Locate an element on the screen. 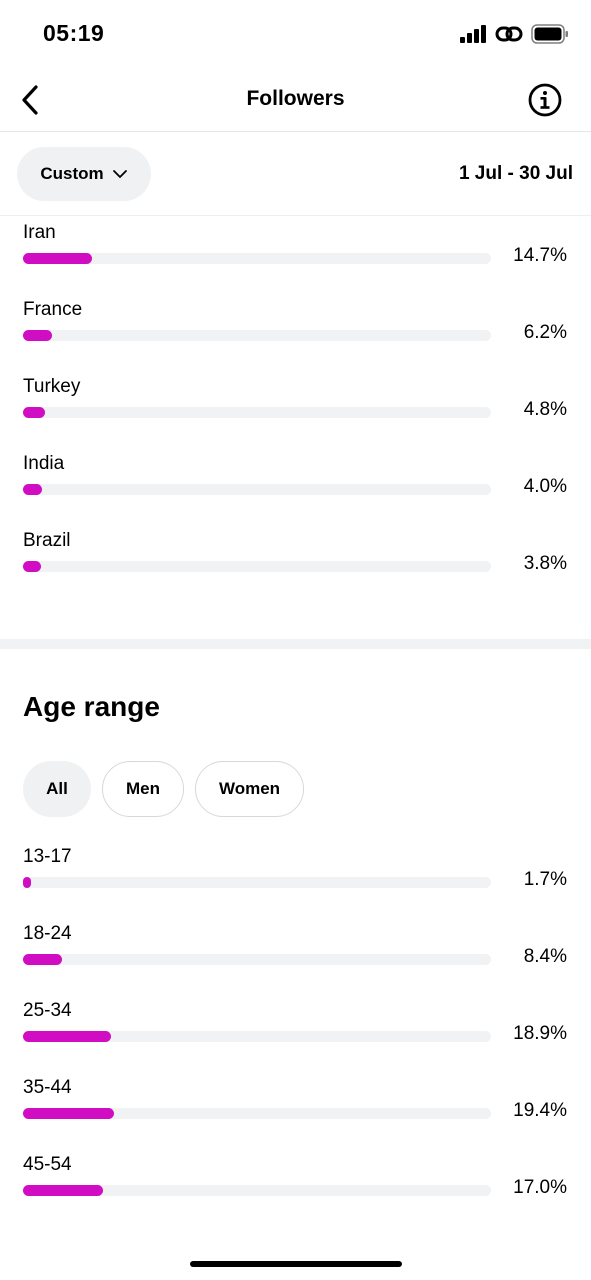 Image resolution: width=591 pixels, height=1280 pixels. country-value: 3.8% is located at coordinates (545, 563).